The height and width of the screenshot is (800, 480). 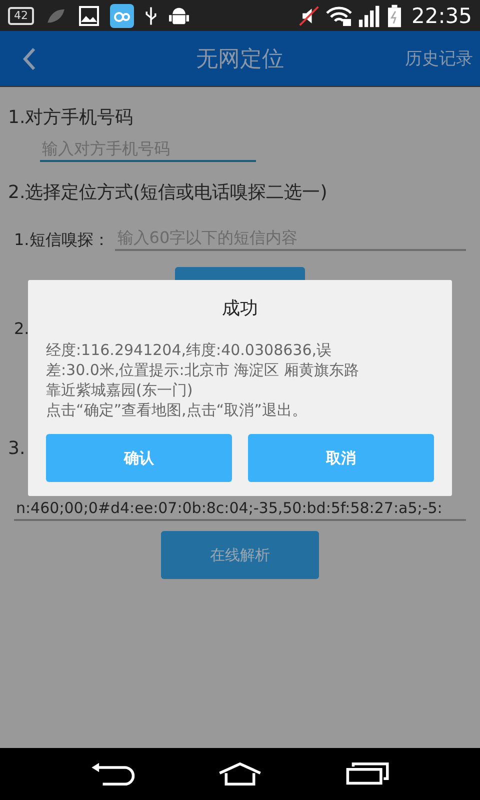 What do you see at coordinates (112, 774) in the screenshot?
I see `back-icon` at bounding box center [112, 774].